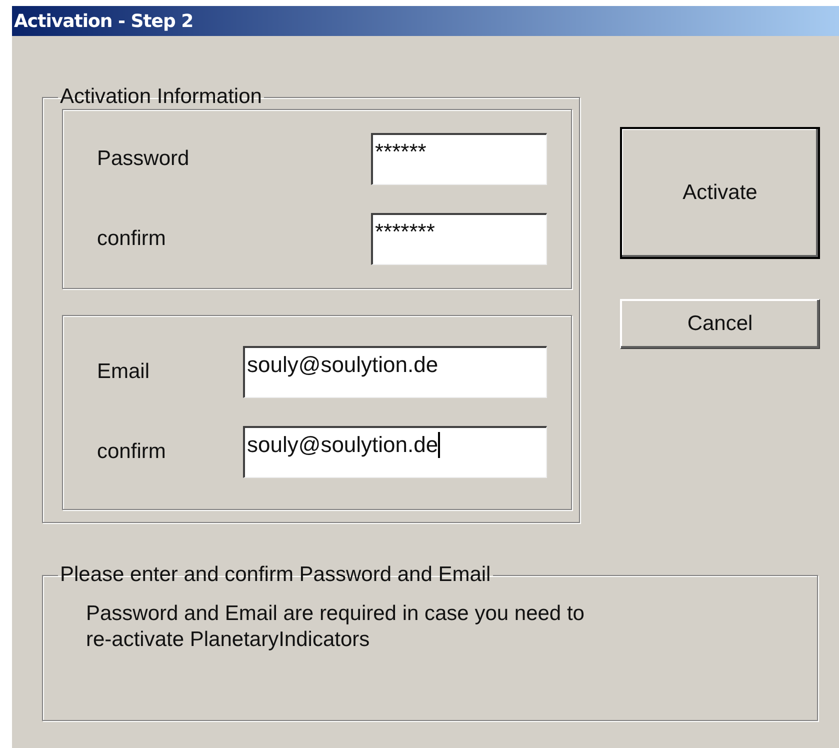  I want to click on group-title: Please enter and confirm Password and Email, so click(275, 575).